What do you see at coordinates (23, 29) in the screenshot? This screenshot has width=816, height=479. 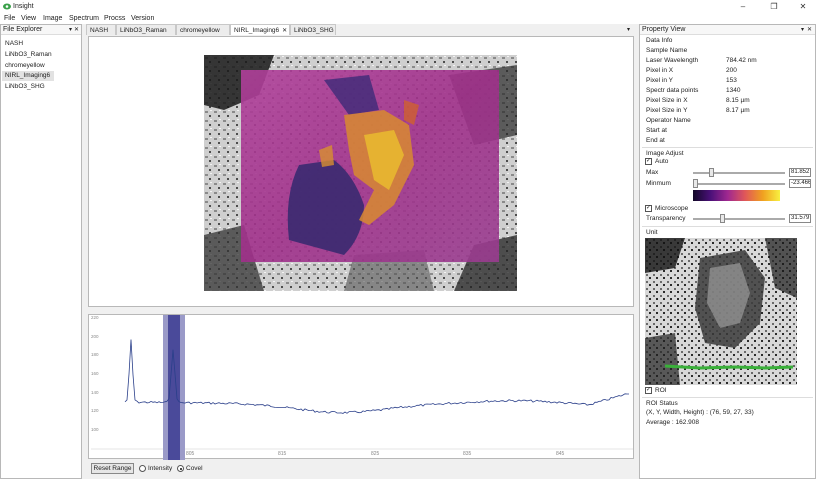 I see `file-explorer-title: File Explorer` at bounding box center [23, 29].